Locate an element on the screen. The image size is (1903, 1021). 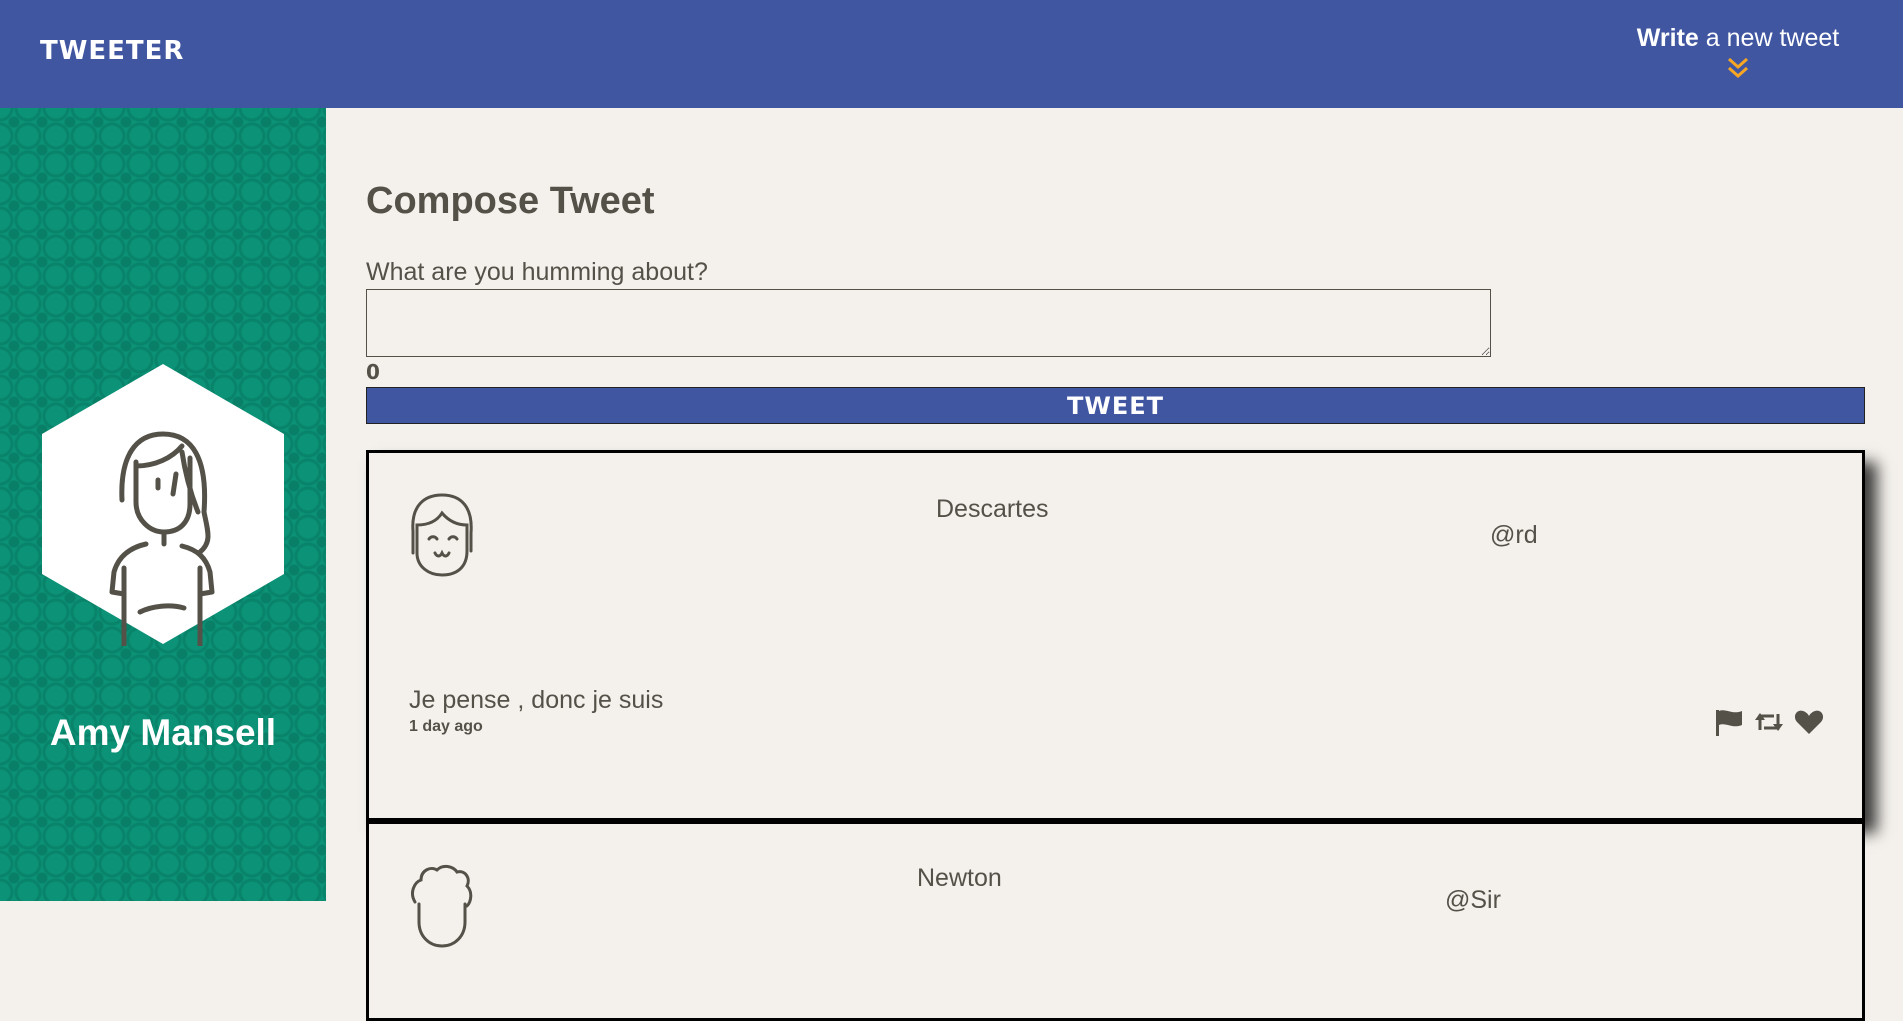
compose-label: What are you humming about? is located at coordinates (537, 272).